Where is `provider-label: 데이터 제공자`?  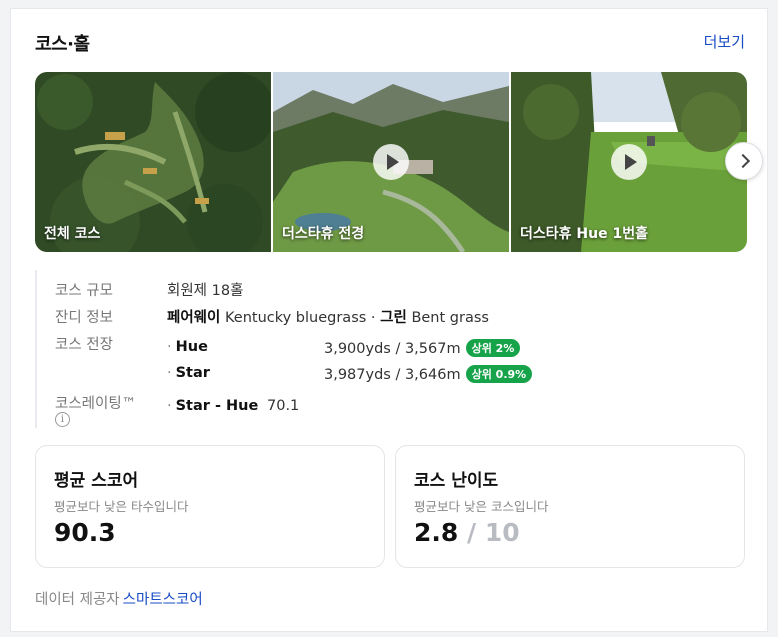 provider-label: 데이터 제공자 is located at coordinates (77, 600).